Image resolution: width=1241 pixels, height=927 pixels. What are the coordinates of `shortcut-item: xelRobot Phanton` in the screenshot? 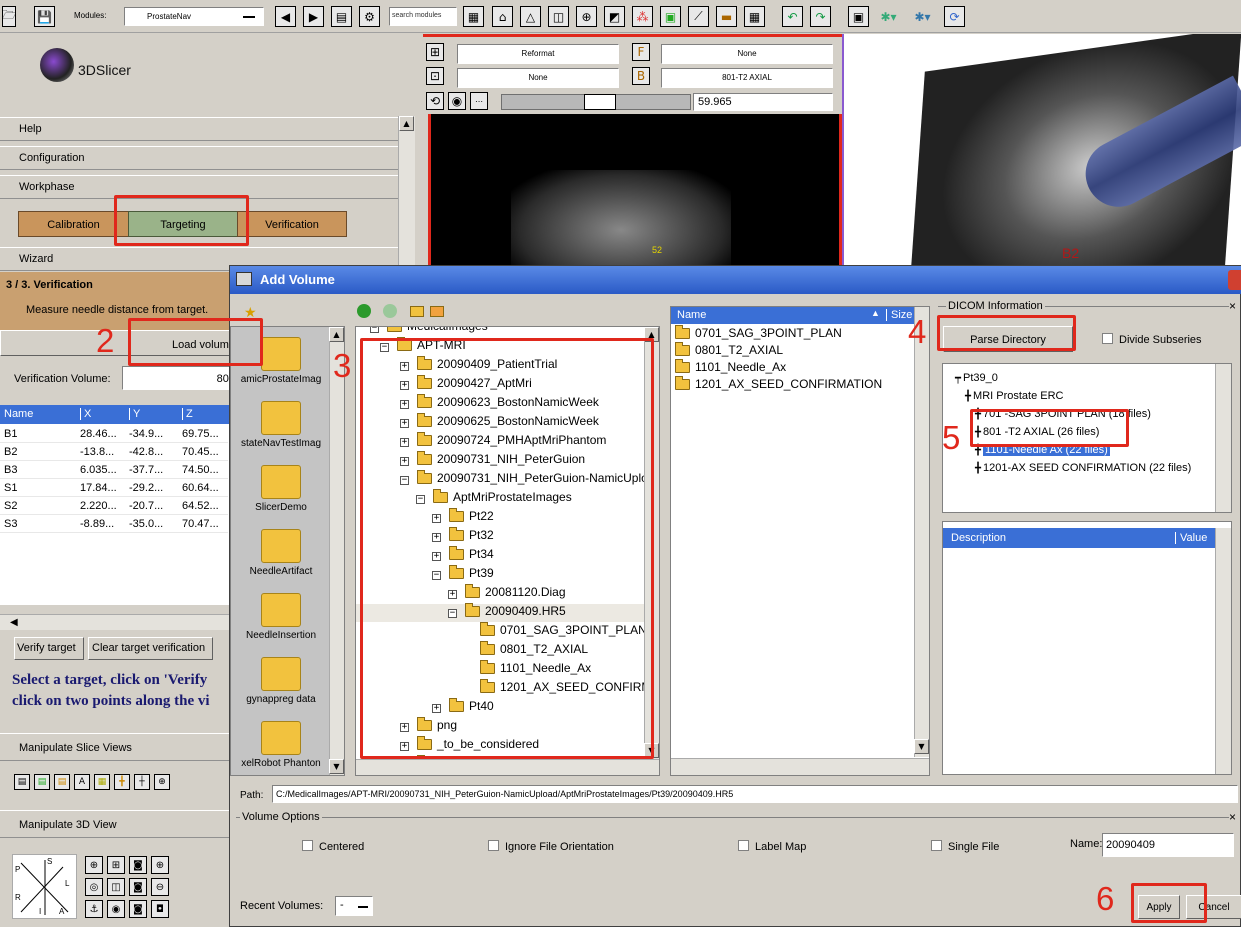 It's located at (281, 745).